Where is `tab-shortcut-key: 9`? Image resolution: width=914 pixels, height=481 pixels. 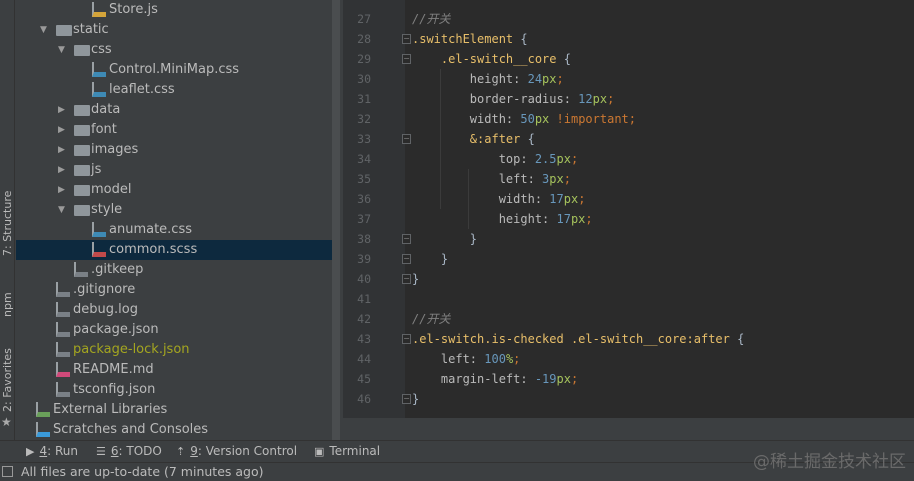
tab-shortcut-key: 9 is located at coordinates (194, 451).